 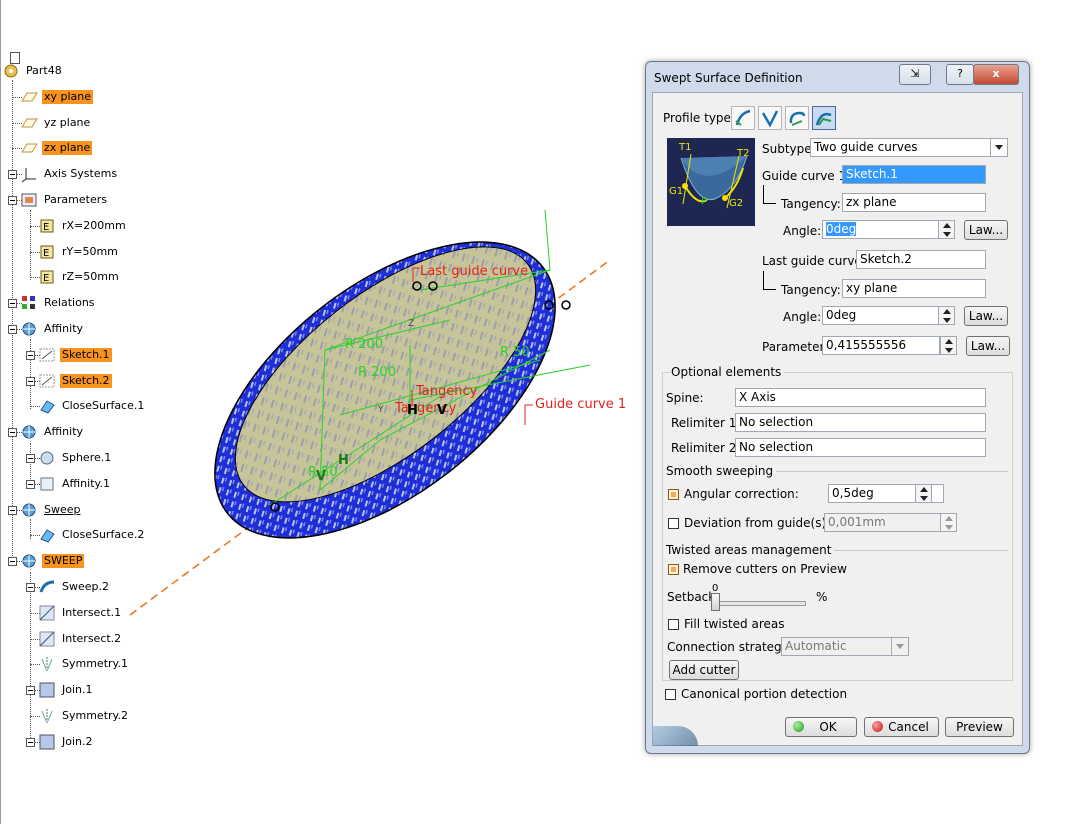 What do you see at coordinates (80, 613) in the screenshot?
I see `tree-node: Intersect.1` at bounding box center [80, 613].